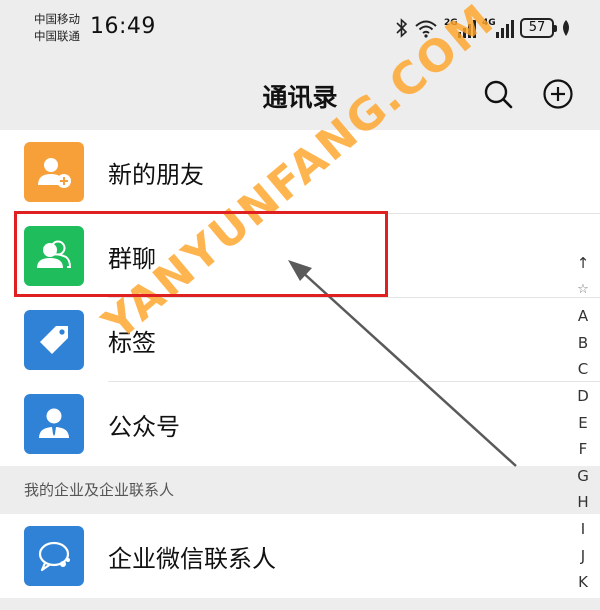 This screenshot has width=600, height=610. I want to click on list-item-group-chats: 群聊, so click(300, 256).